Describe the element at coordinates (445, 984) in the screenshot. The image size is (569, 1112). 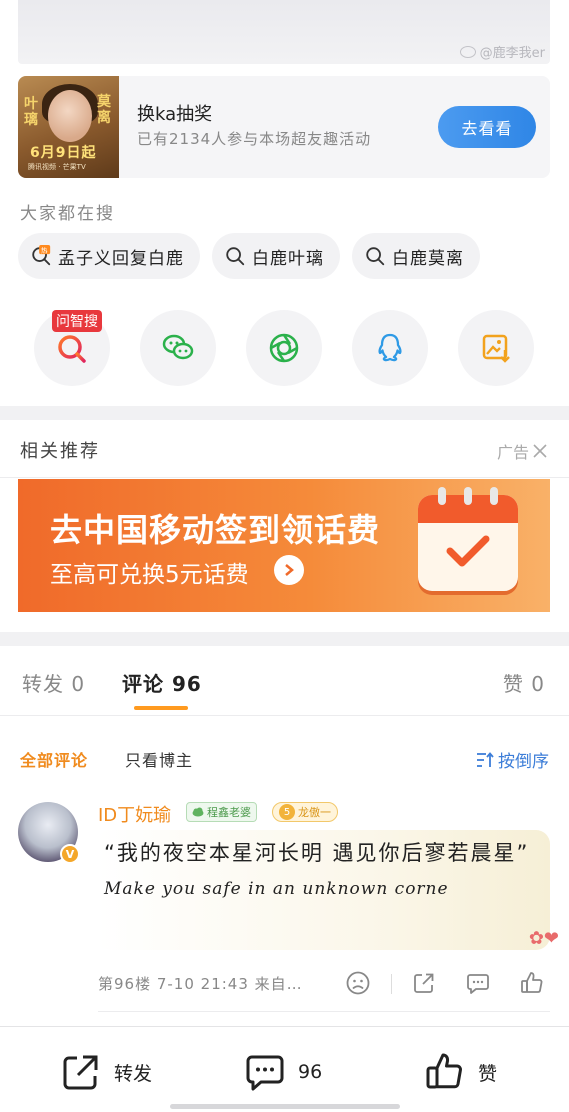
I see `comment-actions` at that location.